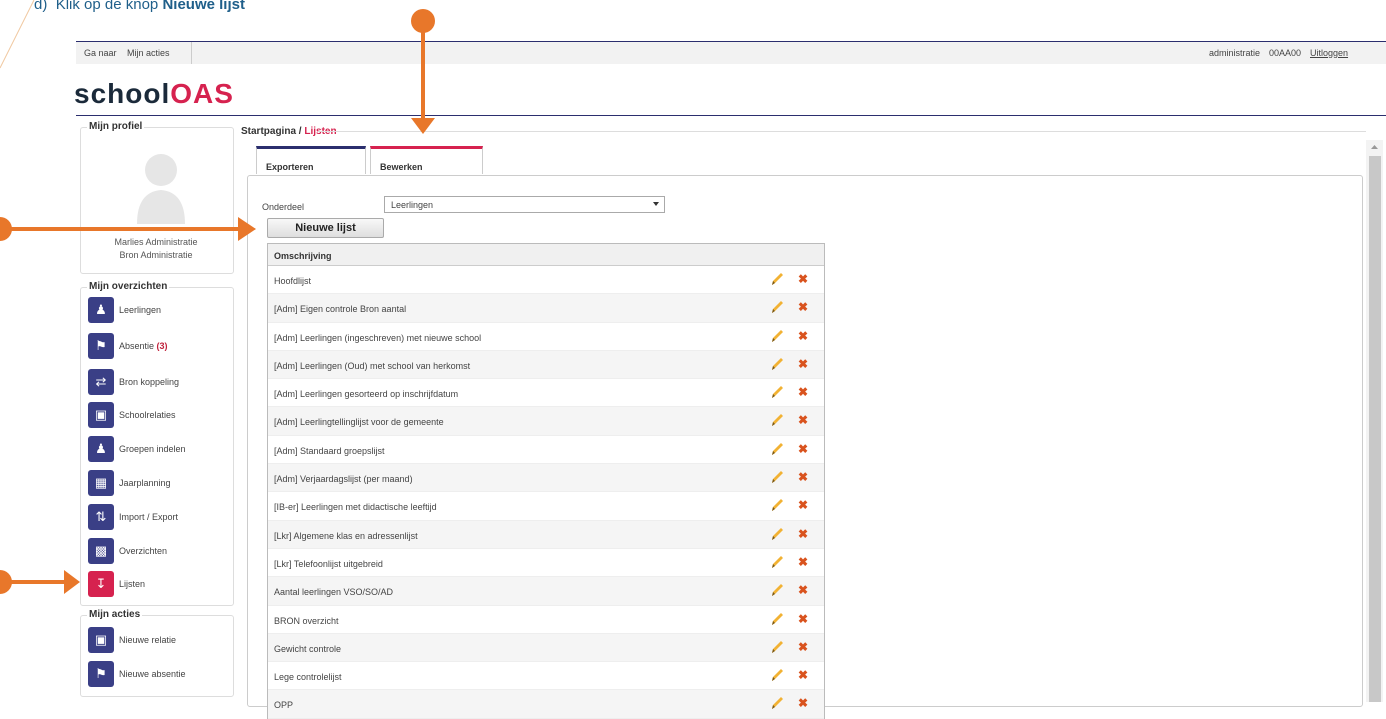 This screenshot has height=719, width=1386. Describe the element at coordinates (283, 207) in the screenshot. I see `onderdeel-label: Onderdeel` at that location.